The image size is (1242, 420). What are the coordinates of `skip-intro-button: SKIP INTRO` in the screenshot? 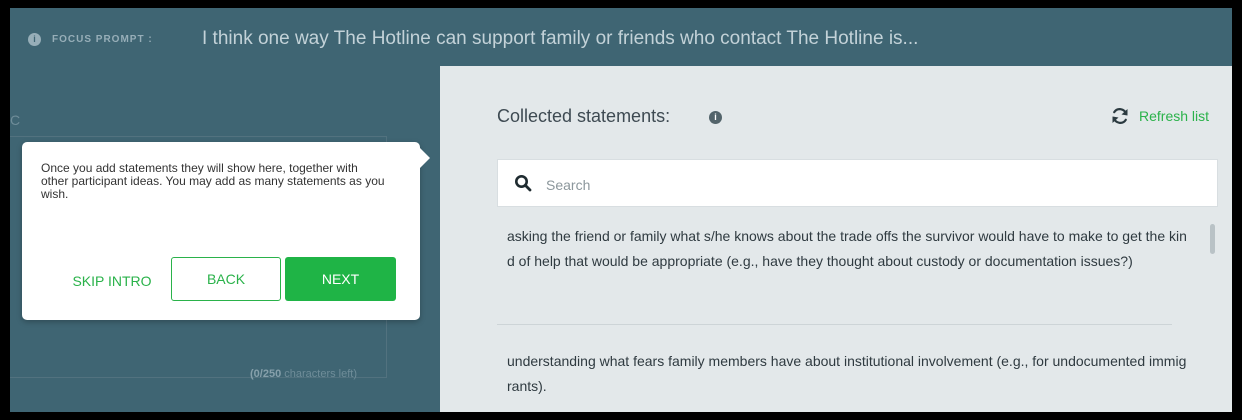 It's located at (112, 281).